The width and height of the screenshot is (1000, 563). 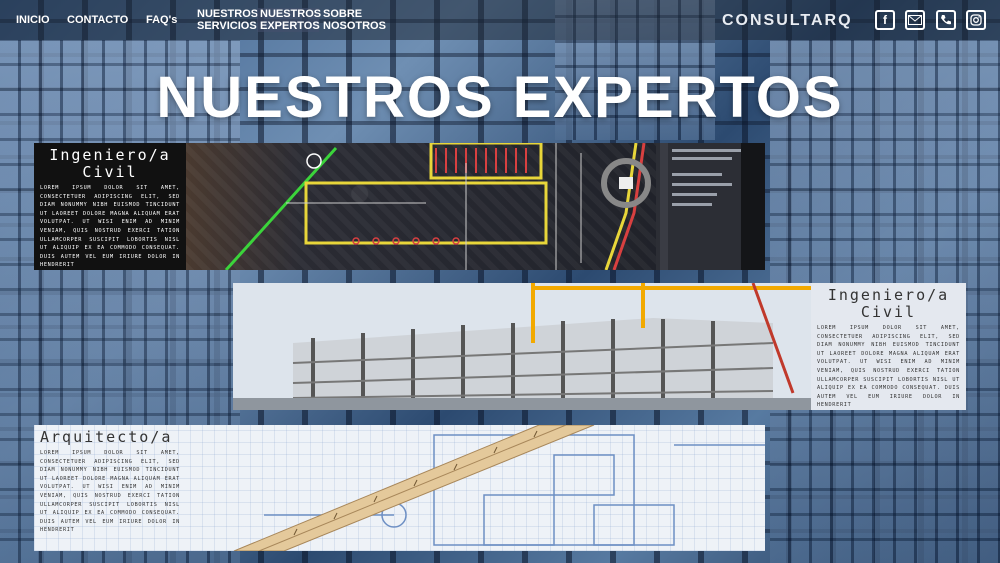 What do you see at coordinates (946, 20) in the screenshot?
I see `phone-icon` at bounding box center [946, 20].